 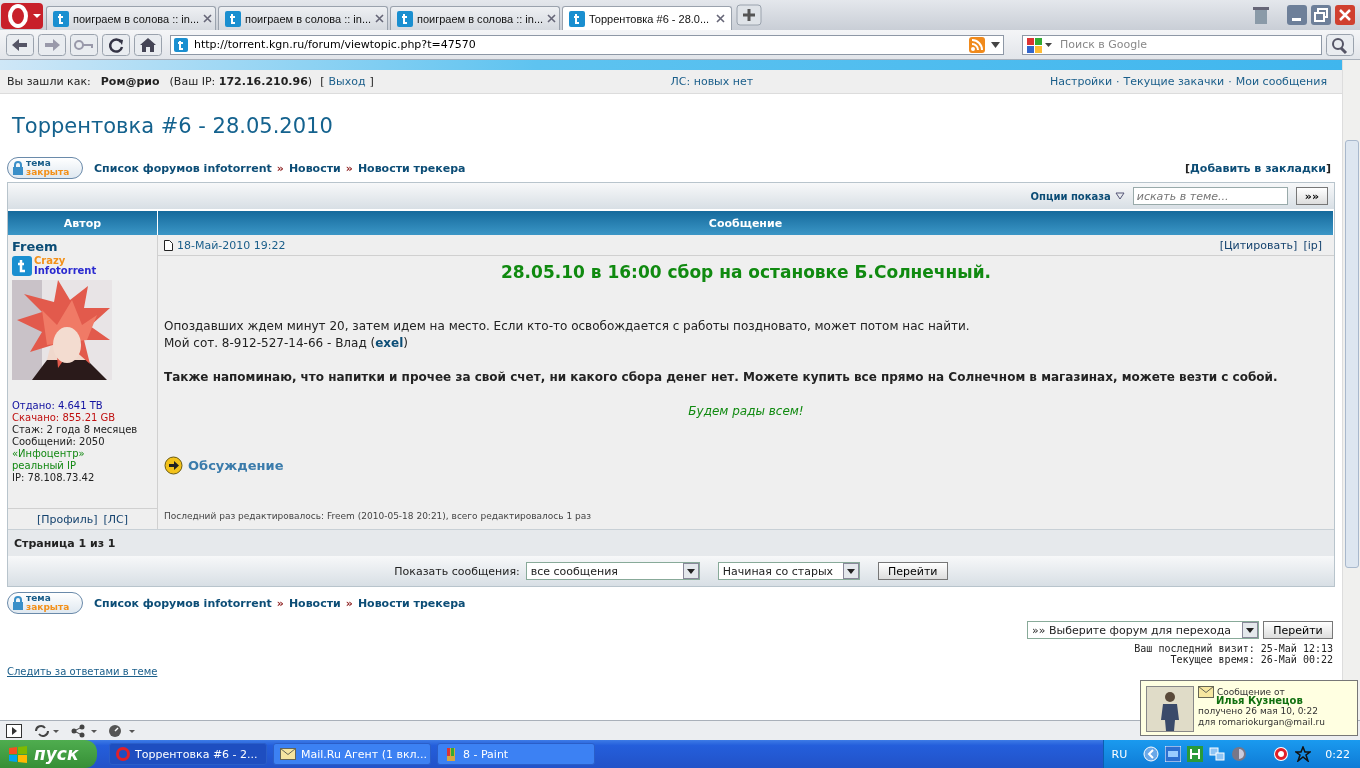 What do you see at coordinates (1081, 81) in the screenshot?
I see `nav-link: Настройки` at bounding box center [1081, 81].